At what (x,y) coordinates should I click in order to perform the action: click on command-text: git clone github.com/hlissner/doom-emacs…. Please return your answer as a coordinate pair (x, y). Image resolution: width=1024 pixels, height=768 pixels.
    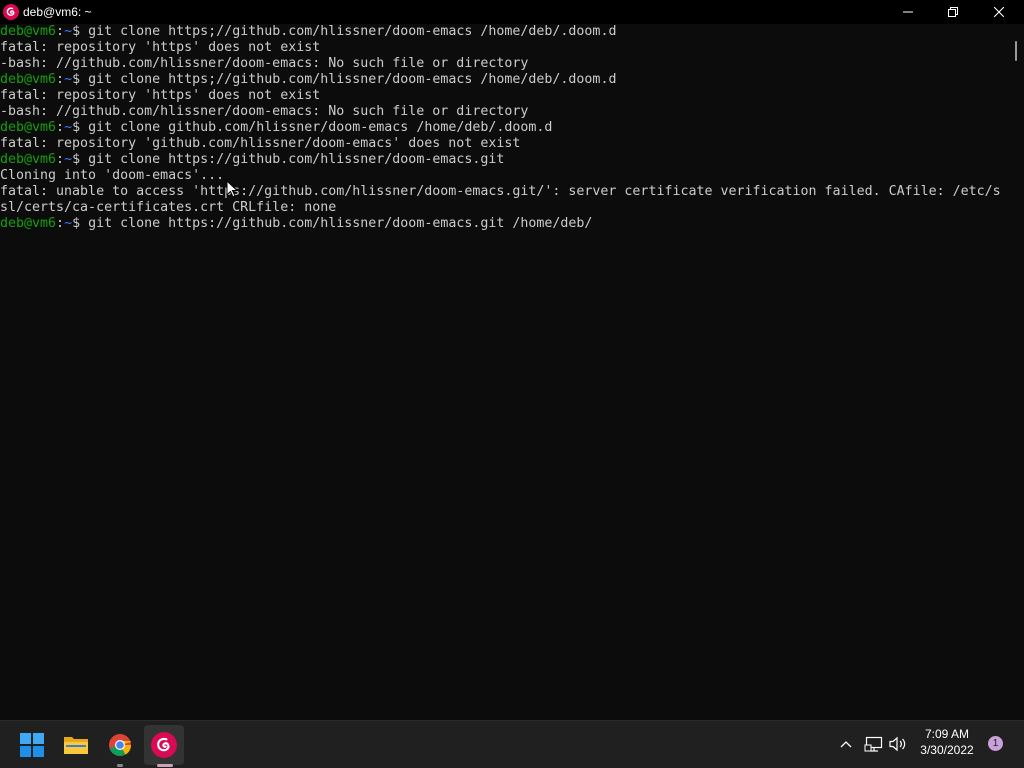
    Looking at the image, I should click on (320, 127).